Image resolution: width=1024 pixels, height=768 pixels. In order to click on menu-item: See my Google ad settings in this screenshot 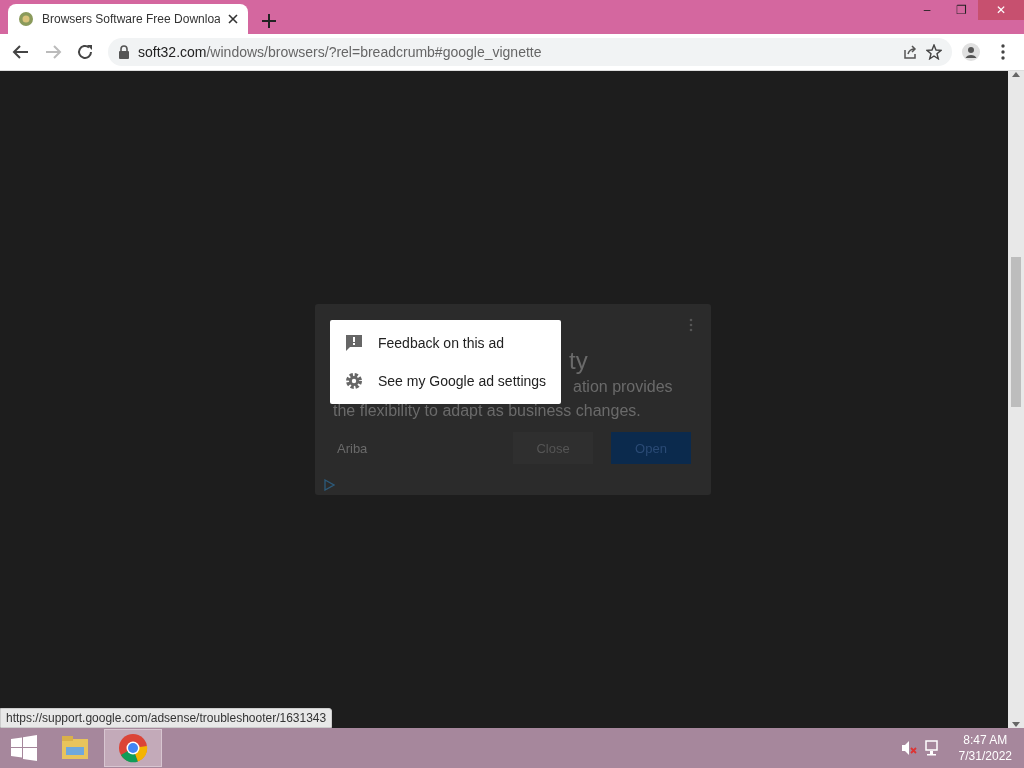, I will do `click(445, 381)`.